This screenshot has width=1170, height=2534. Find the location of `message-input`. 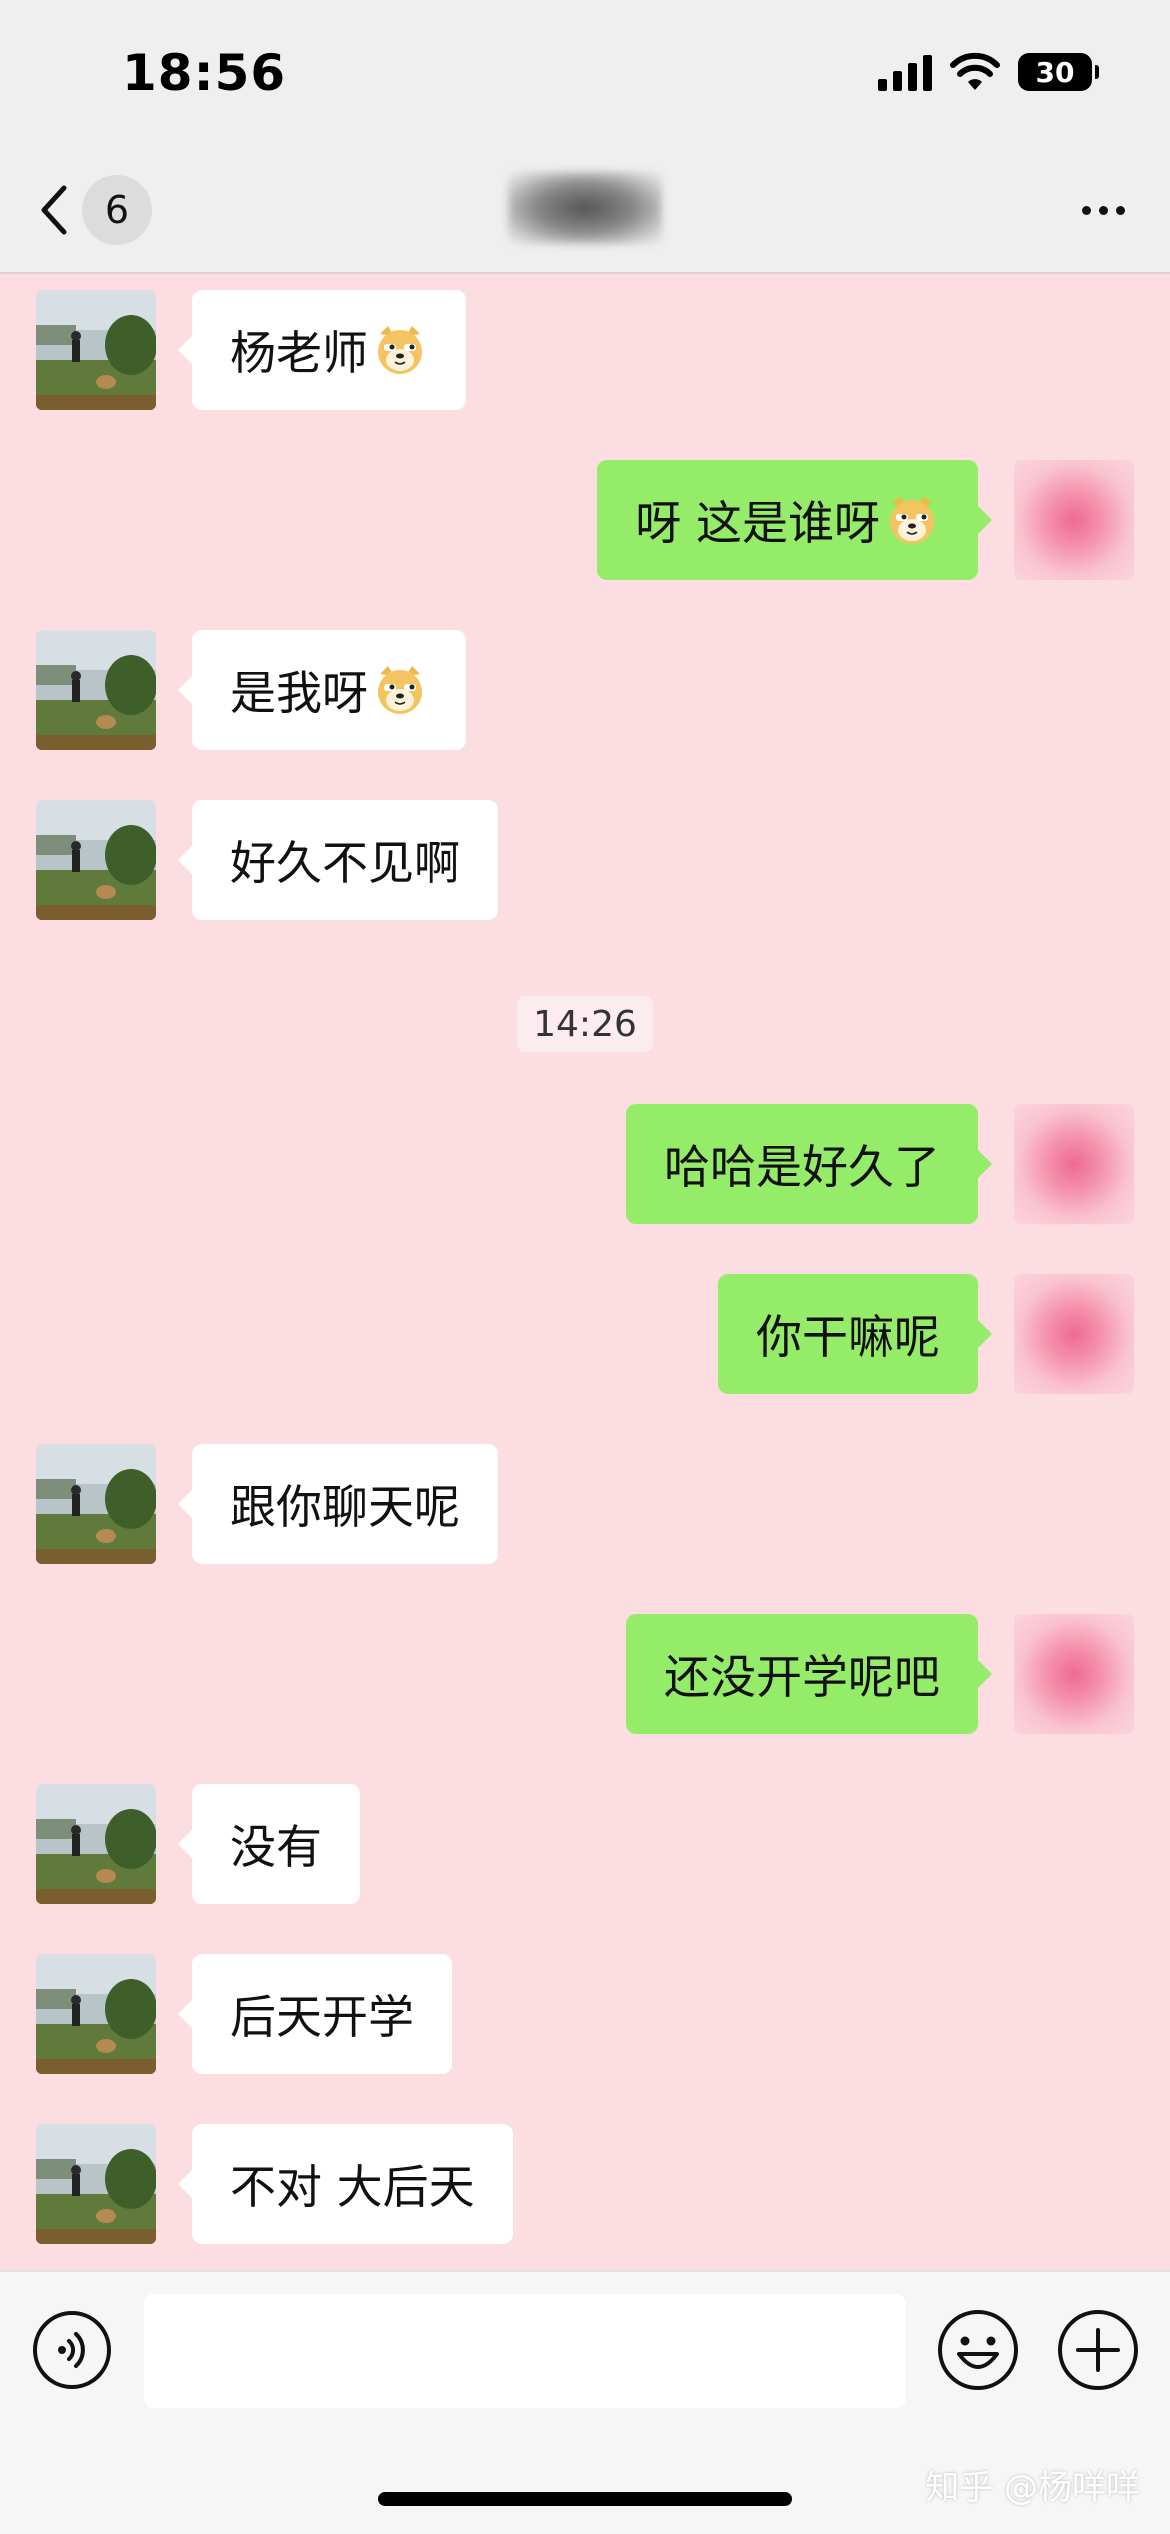

message-input is located at coordinates (525, 2351).